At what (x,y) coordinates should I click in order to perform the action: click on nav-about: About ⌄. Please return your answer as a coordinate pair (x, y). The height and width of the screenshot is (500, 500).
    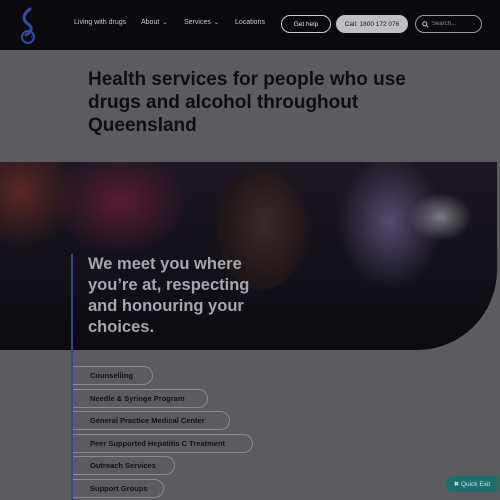
    Looking at the image, I should click on (154, 22).